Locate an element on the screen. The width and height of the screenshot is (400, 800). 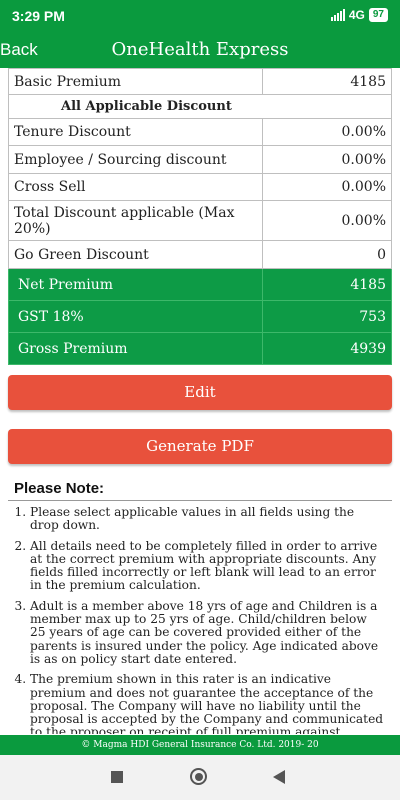
gross-premium-value: 4939 is located at coordinates (327, 348).